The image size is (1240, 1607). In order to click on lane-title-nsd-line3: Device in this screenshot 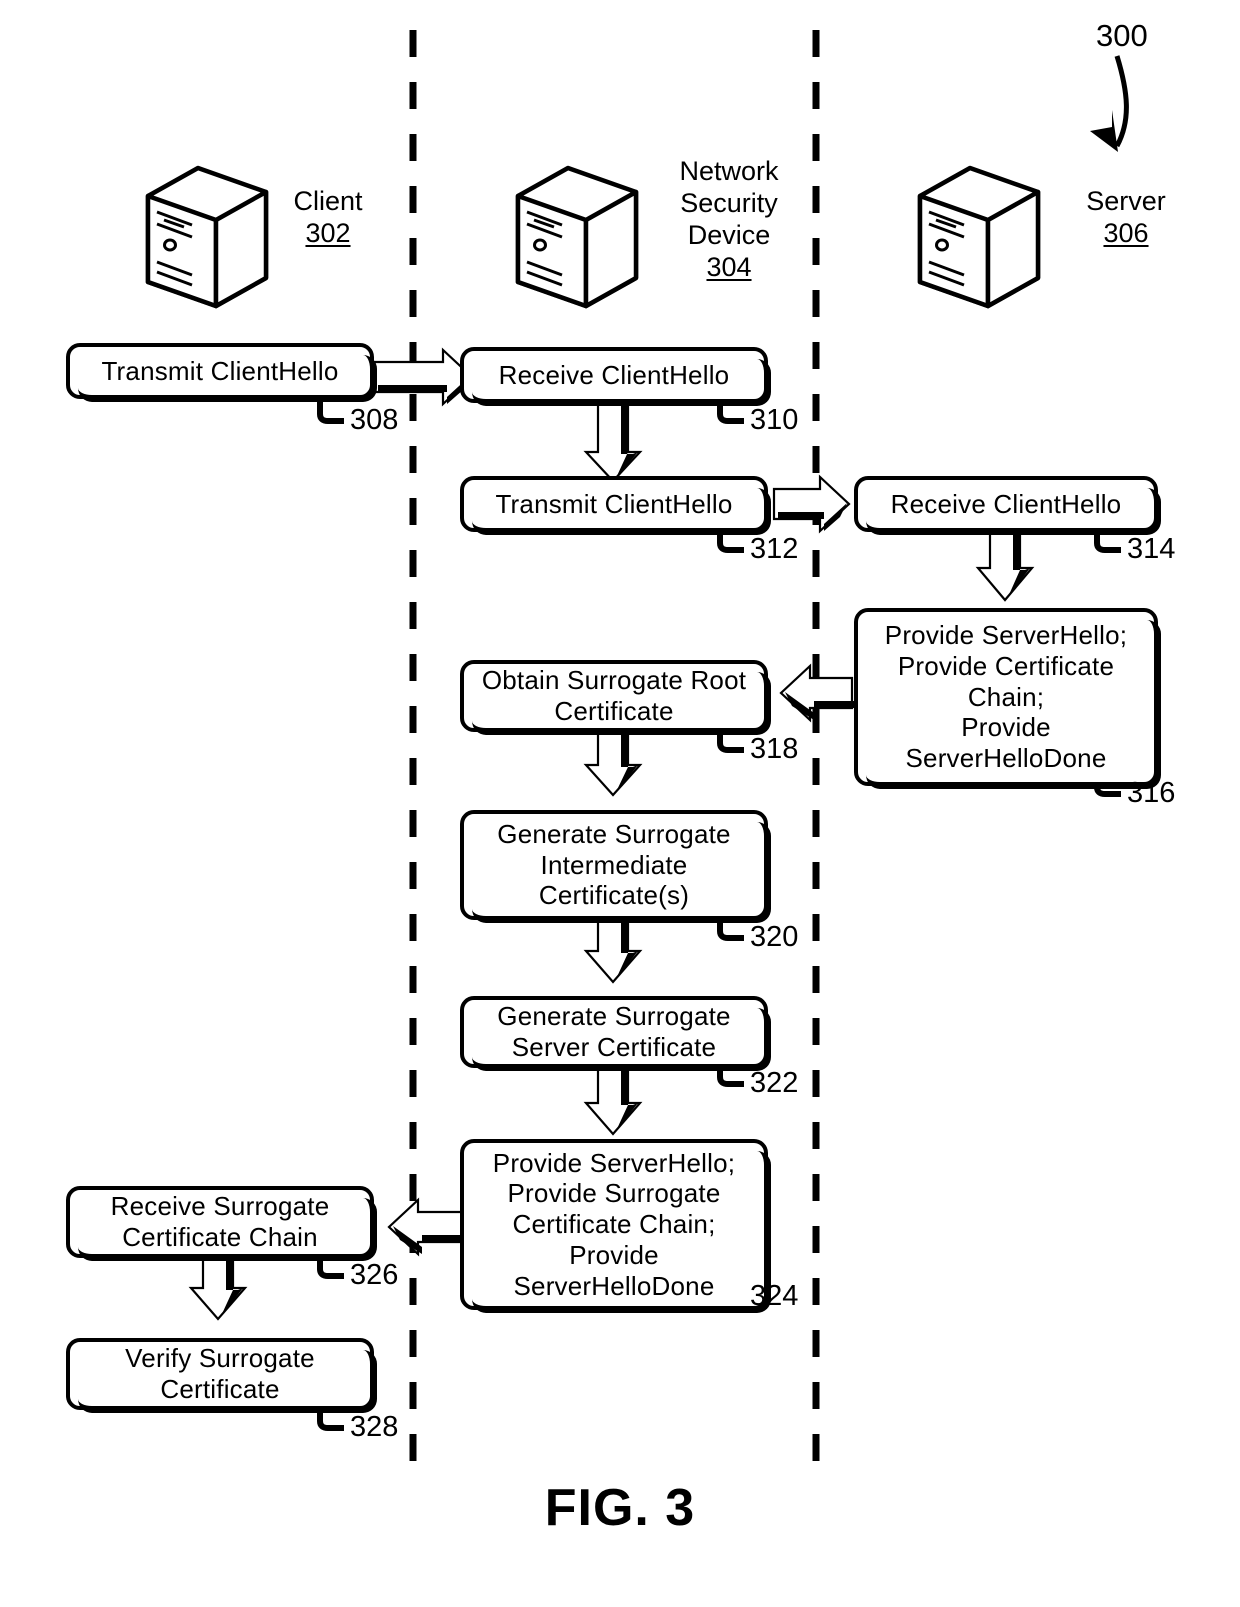, I will do `click(729, 235)`.